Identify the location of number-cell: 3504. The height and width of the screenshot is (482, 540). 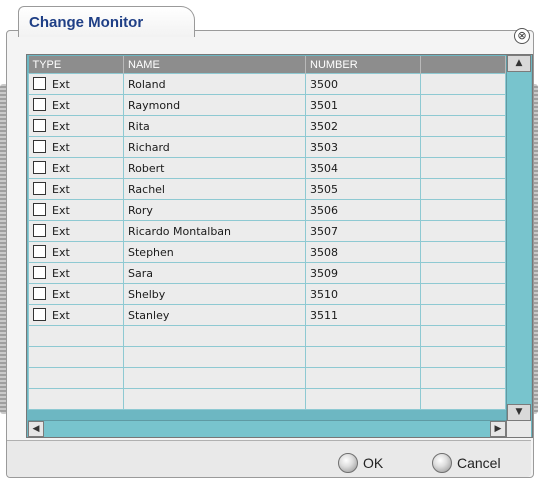
(363, 168).